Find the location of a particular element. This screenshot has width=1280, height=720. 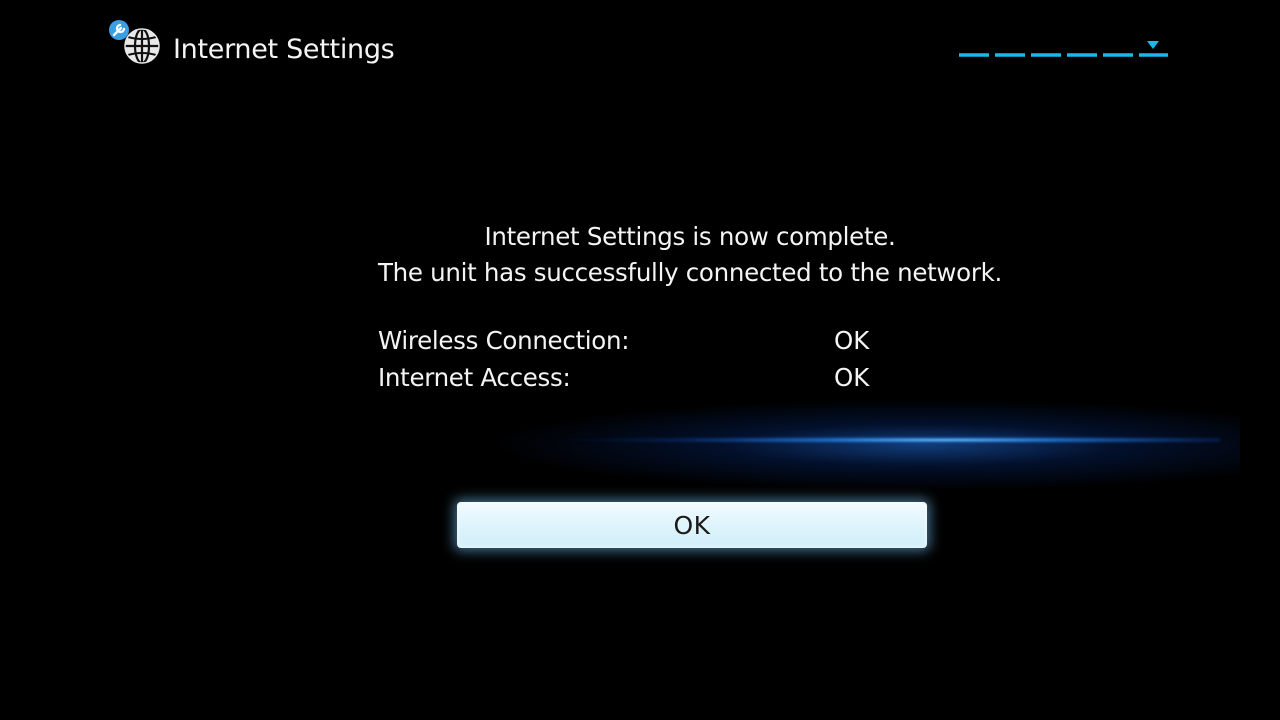

globe-wrench-icon is located at coordinates (136, 44).